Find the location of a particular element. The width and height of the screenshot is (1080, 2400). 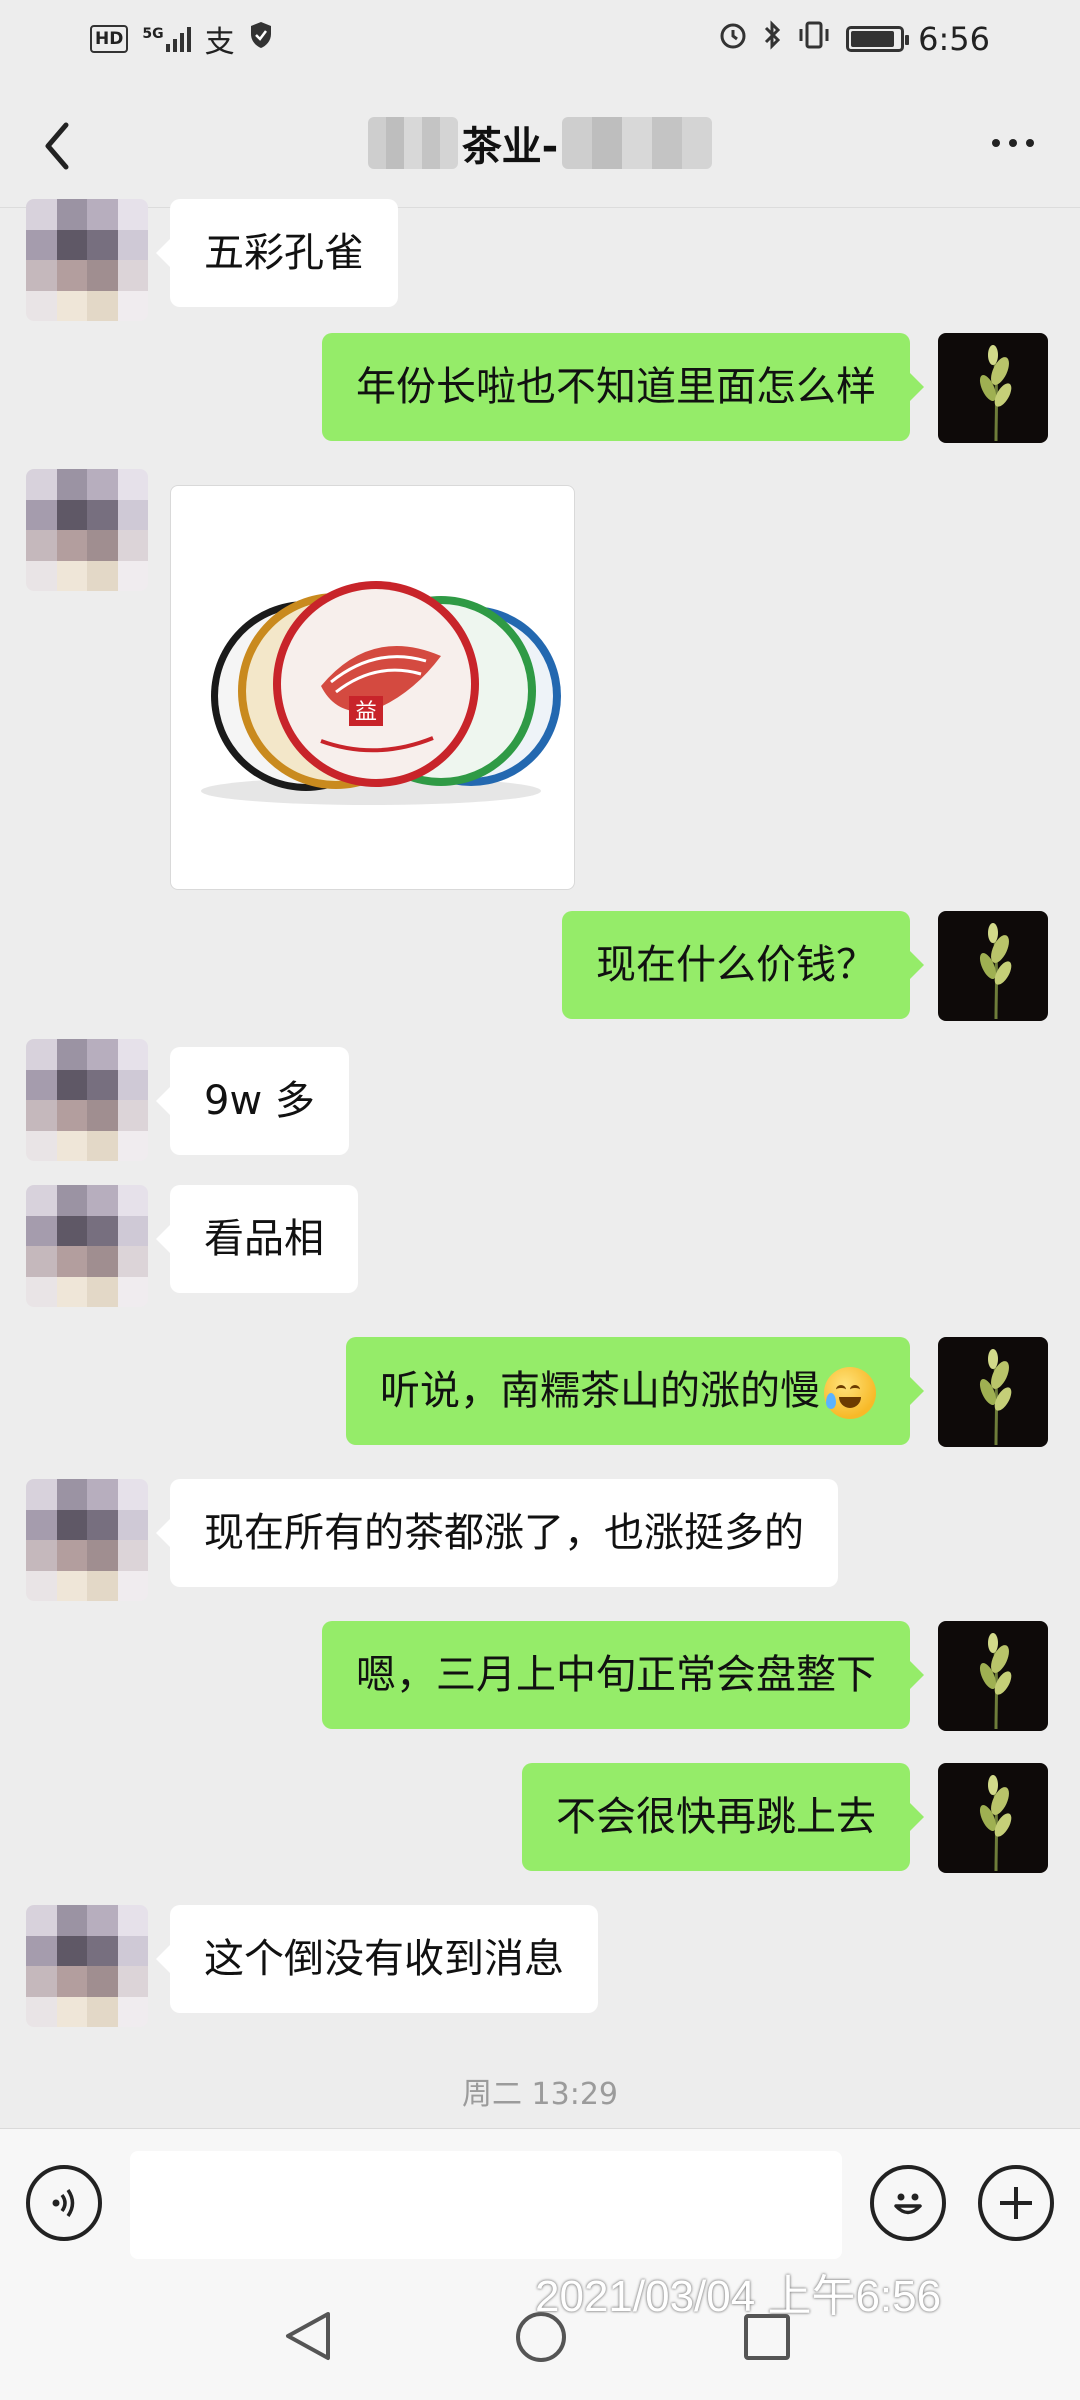

signal-icon: 5G is located at coordinates (166, 39).